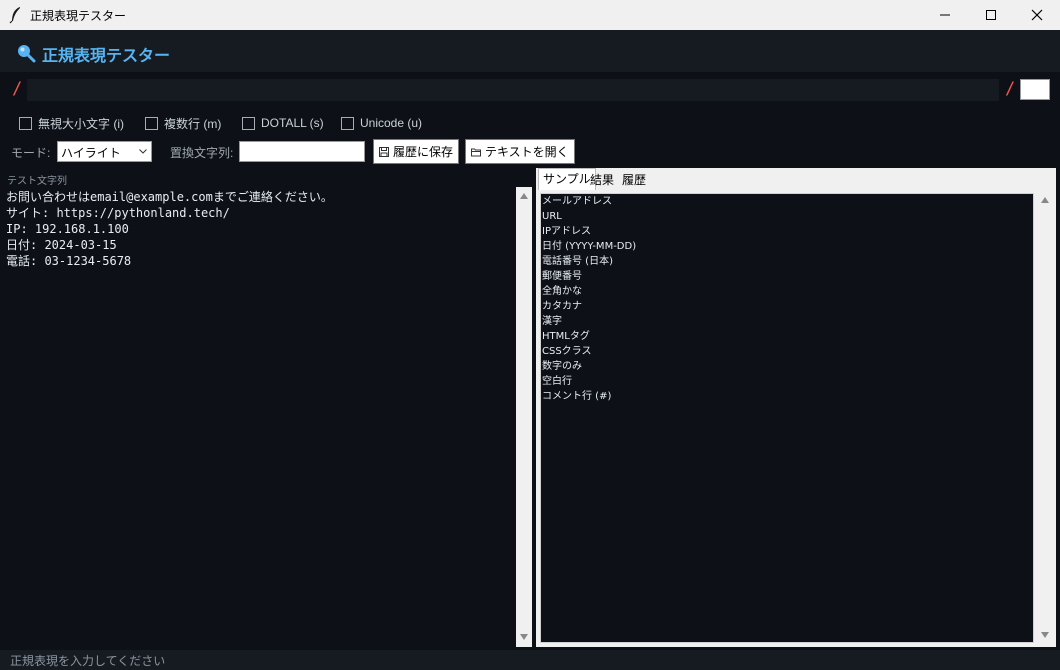 This screenshot has height=670, width=1060. What do you see at coordinates (118, 213) in the screenshot?
I see `test-line: サイト: https://pythonland.tech/` at bounding box center [118, 213].